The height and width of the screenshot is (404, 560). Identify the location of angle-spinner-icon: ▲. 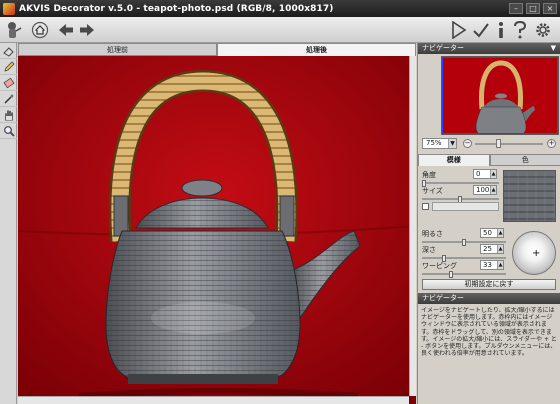
(493, 174).